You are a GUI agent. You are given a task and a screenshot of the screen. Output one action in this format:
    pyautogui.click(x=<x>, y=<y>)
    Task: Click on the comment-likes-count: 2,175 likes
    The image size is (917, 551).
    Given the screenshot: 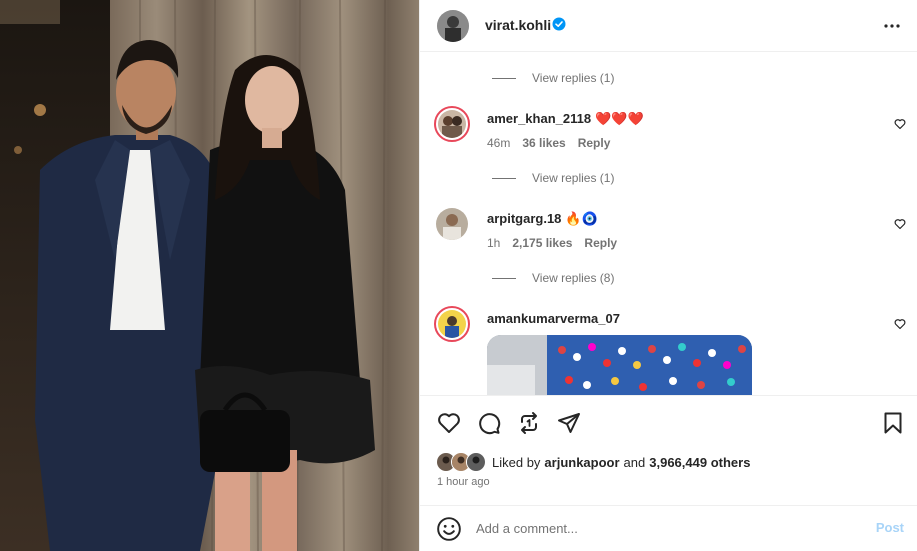 What is the action you would take?
    pyautogui.click(x=542, y=243)
    